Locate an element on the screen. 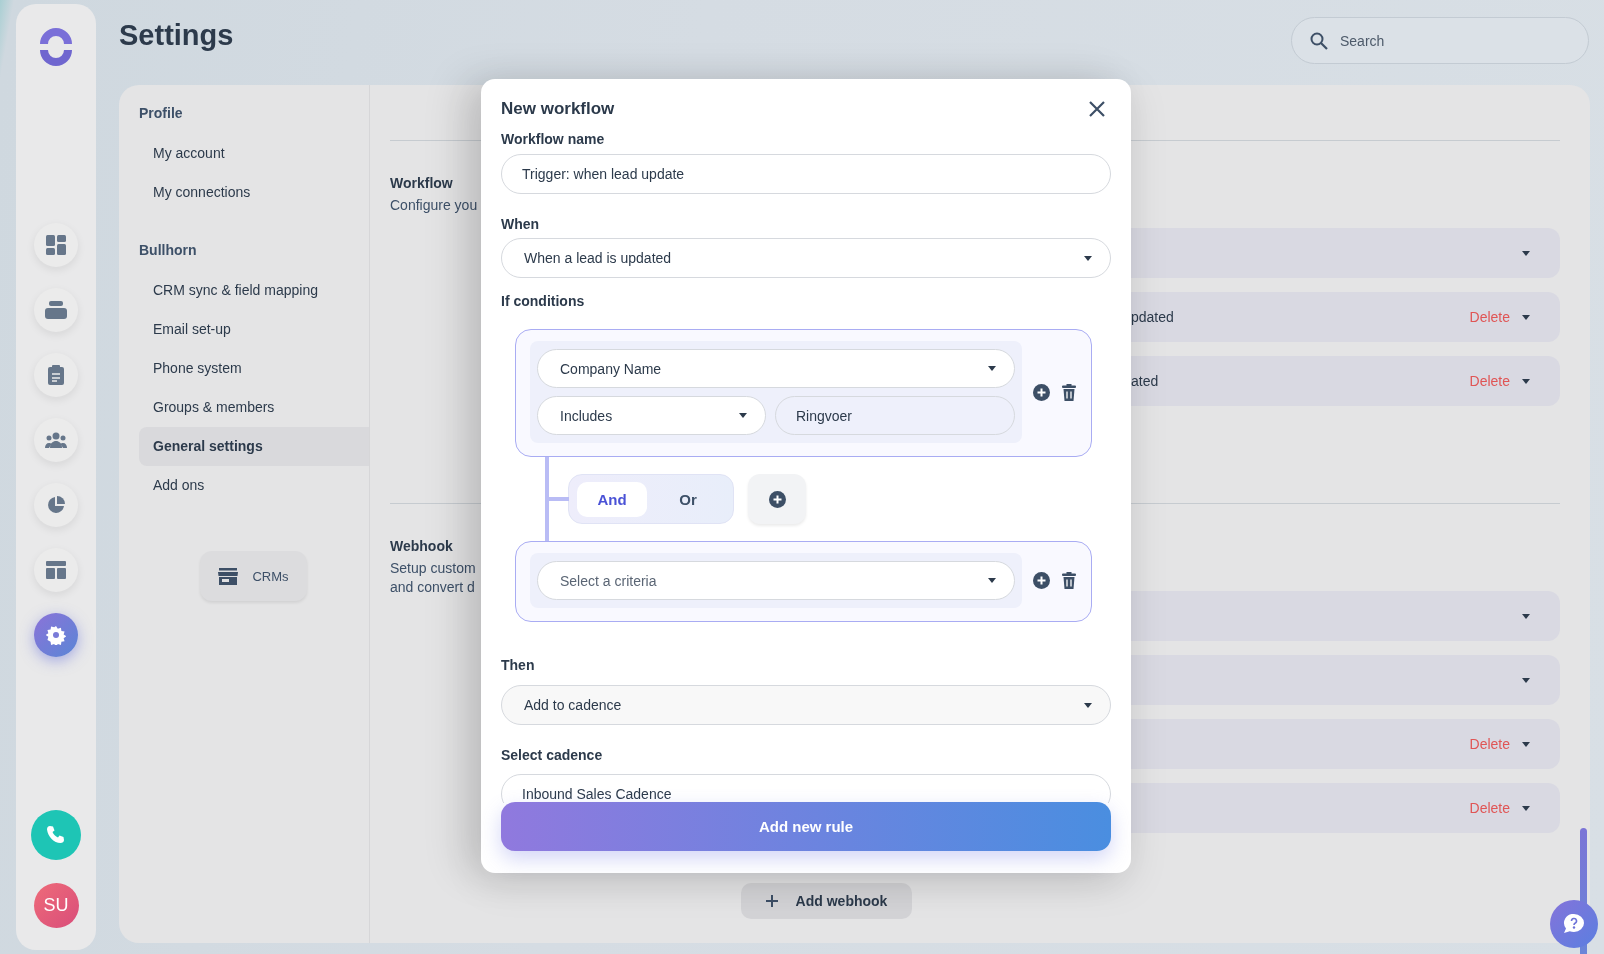 The width and height of the screenshot is (1604, 954). toggle-option: And is located at coordinates (612, 499).